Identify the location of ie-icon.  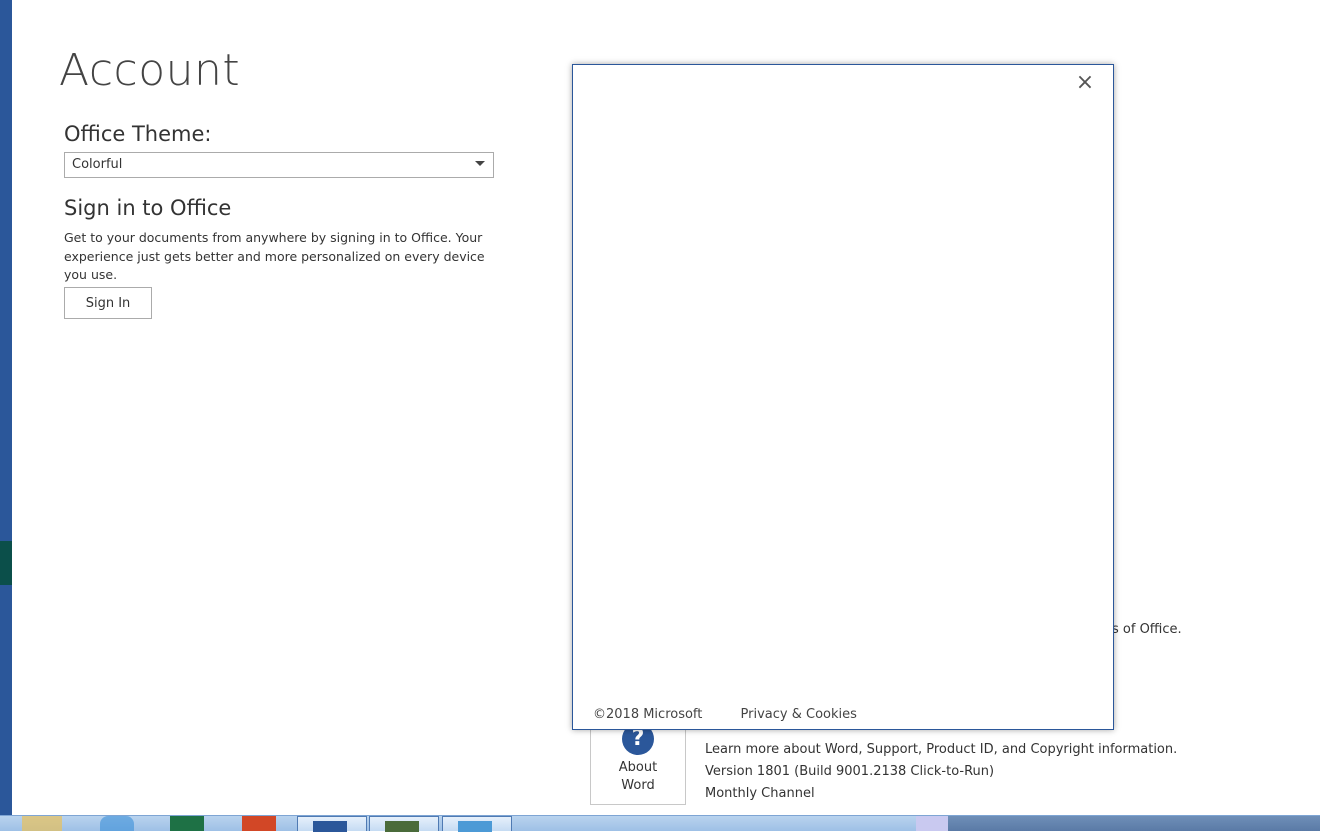
(117, 823).